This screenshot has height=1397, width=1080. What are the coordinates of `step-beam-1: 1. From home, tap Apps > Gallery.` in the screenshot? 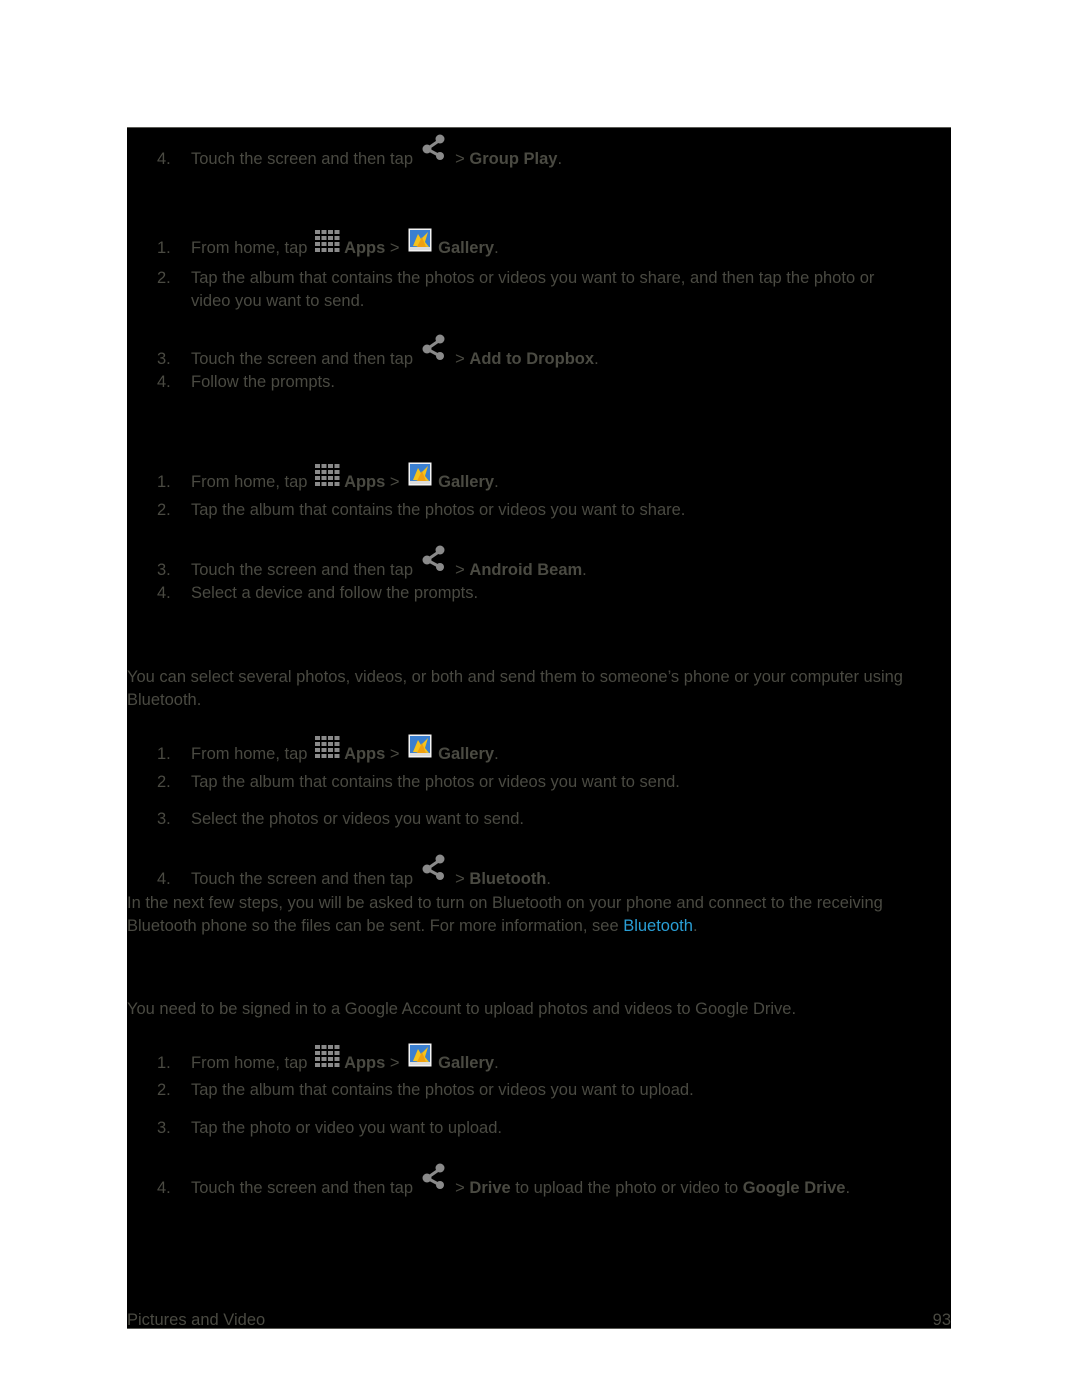 It's located at (328, 477).